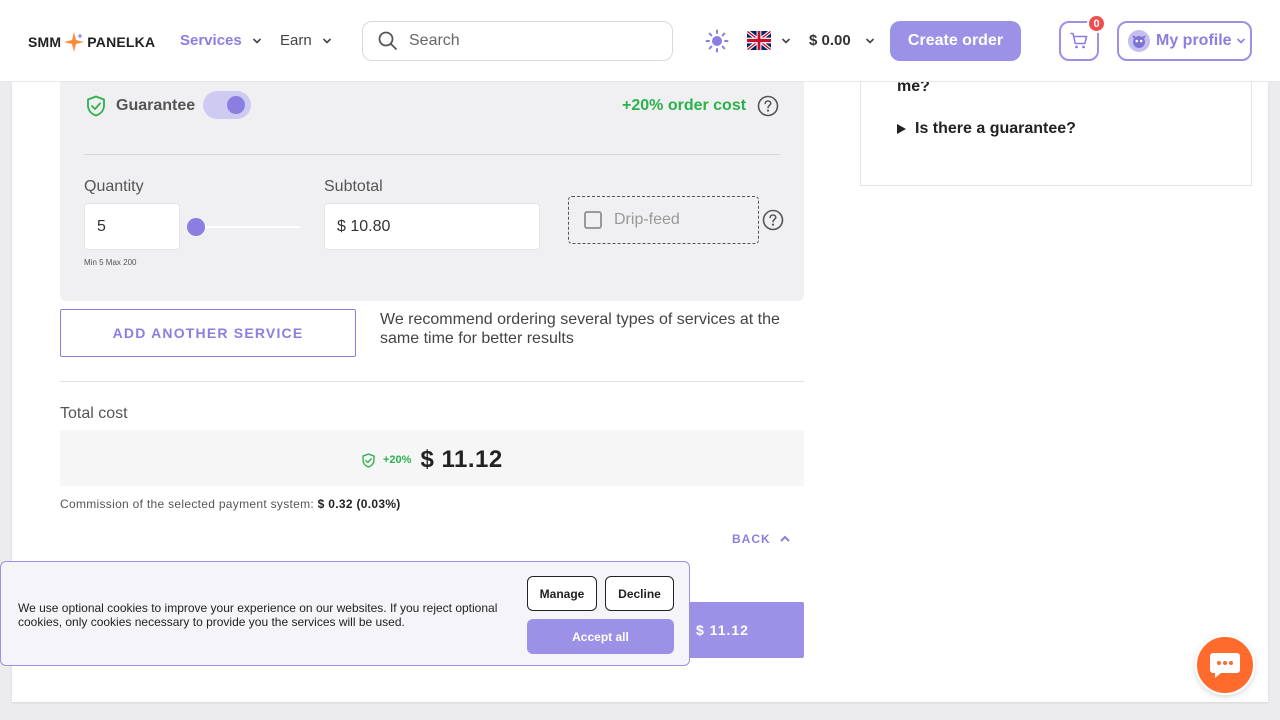 Image resolution: width=1280 pixels, height=720 pixels. What do you see at coordinates (114, 186) in the screenshot?
I see `quantity-label: Quantity` at bounding box center [114, 186].